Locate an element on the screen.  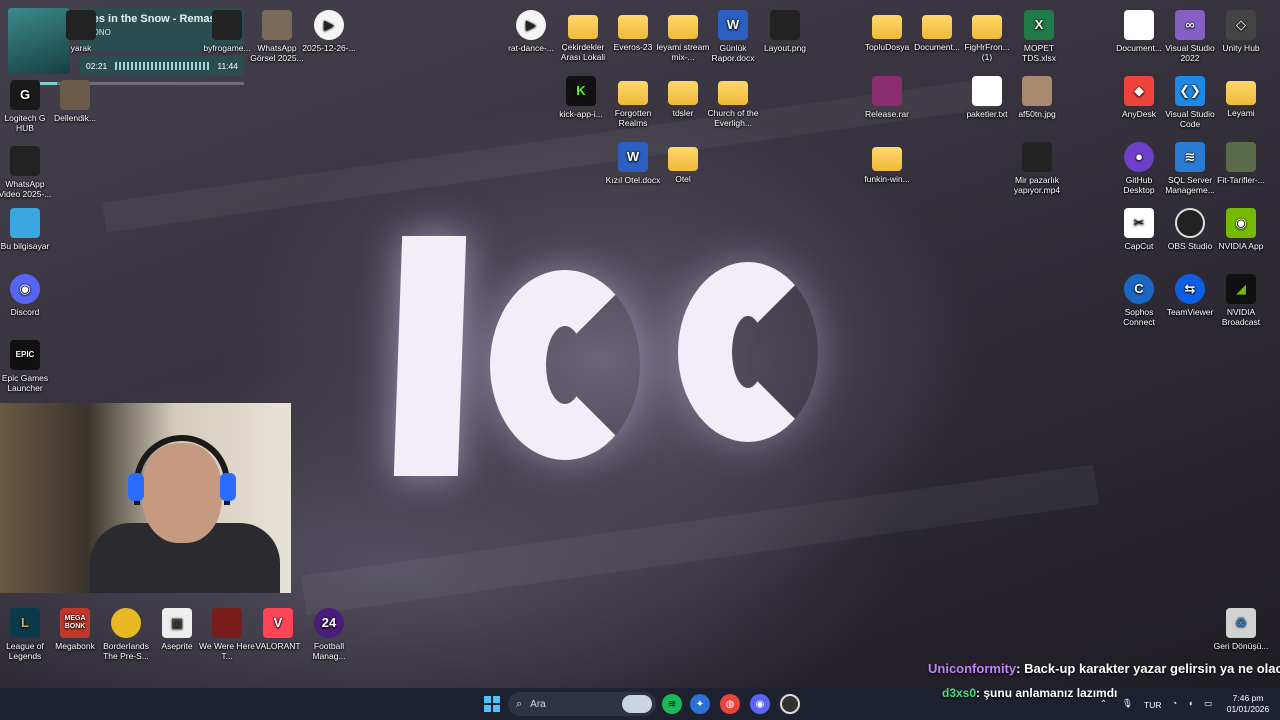
wallpaper-logo-letter-e is located at coordinates (565, 365).